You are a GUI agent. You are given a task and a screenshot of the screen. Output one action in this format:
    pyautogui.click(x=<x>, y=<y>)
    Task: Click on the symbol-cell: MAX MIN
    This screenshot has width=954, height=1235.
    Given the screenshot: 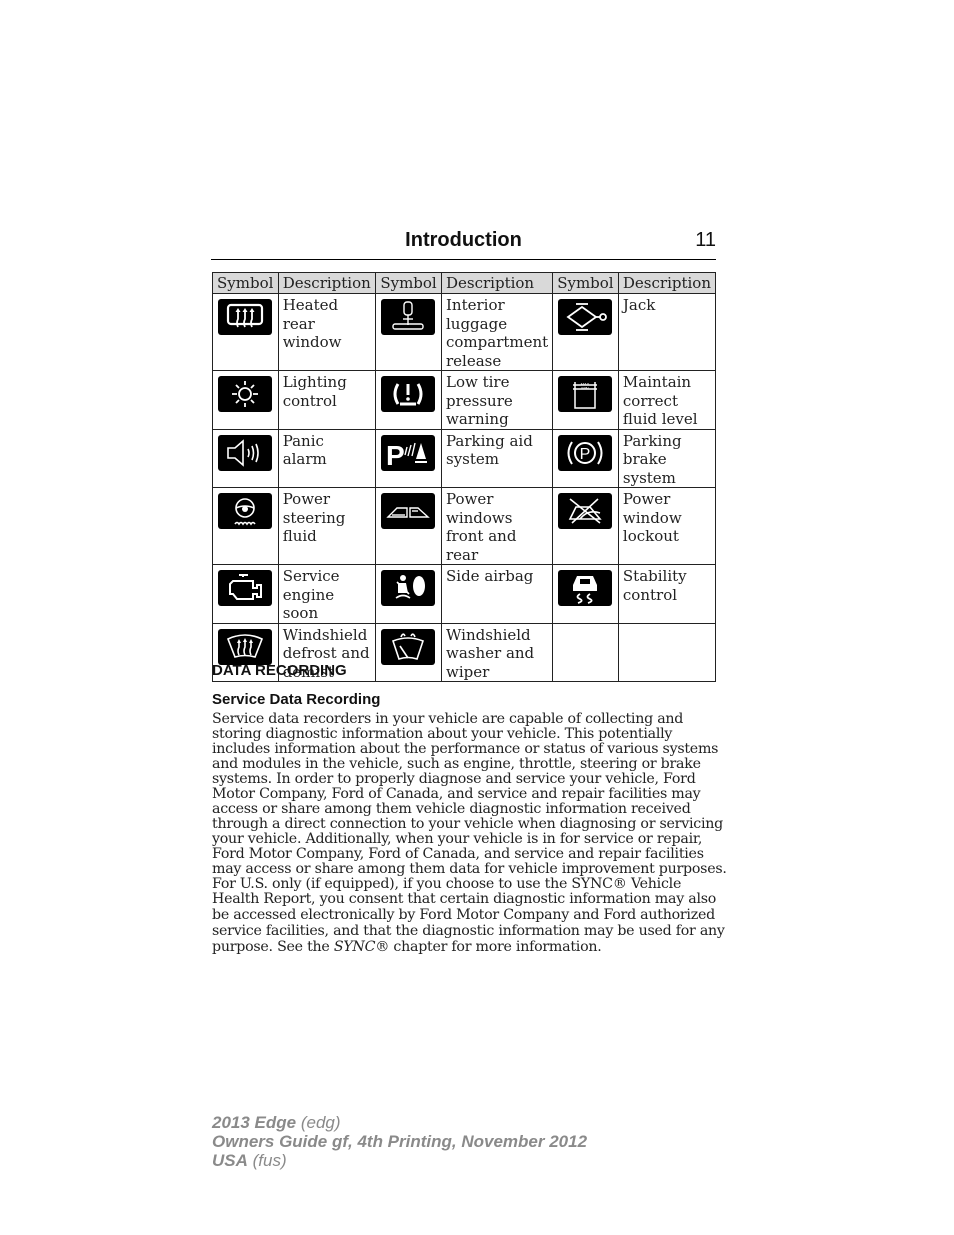 What is the action you would take?
    pyautogui.click(x=585, y=400)
    